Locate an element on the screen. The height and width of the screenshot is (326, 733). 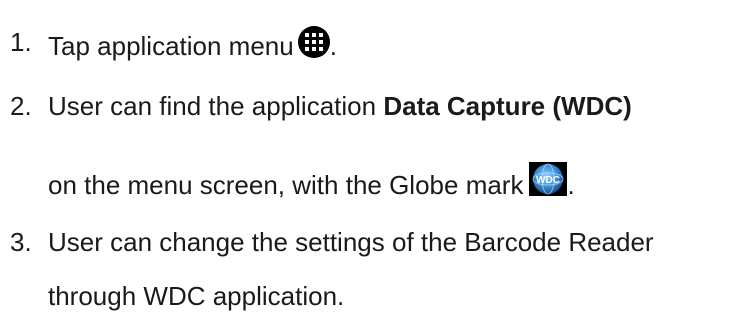
step-2-period: . is located at coordinates (571, 185).